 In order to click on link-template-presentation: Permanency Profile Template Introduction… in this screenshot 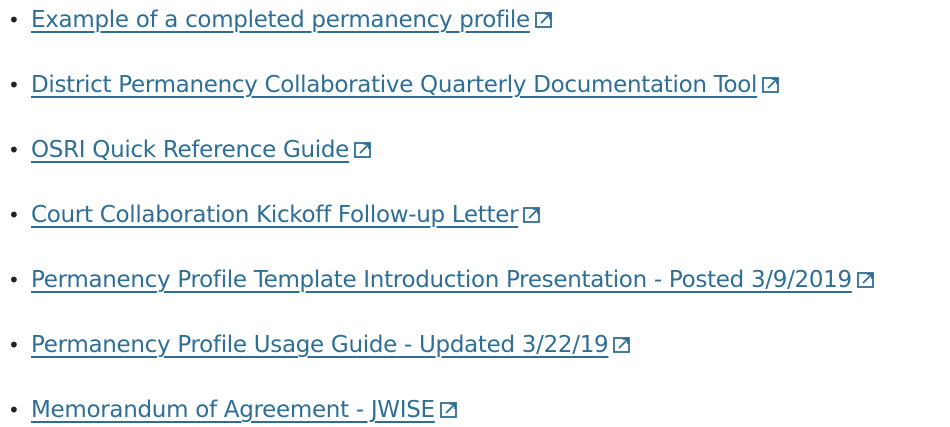, I will do `click(454, 280)`.